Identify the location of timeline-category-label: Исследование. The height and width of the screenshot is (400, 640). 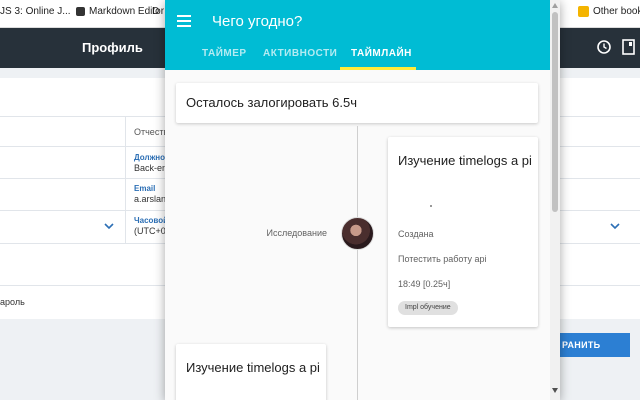
(296, 233).